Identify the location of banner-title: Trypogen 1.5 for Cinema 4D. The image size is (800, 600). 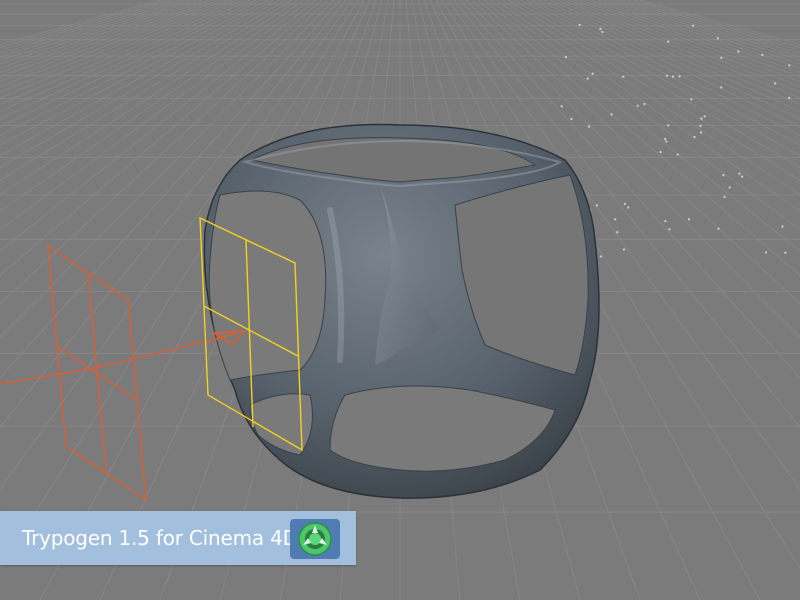
(160, 538).